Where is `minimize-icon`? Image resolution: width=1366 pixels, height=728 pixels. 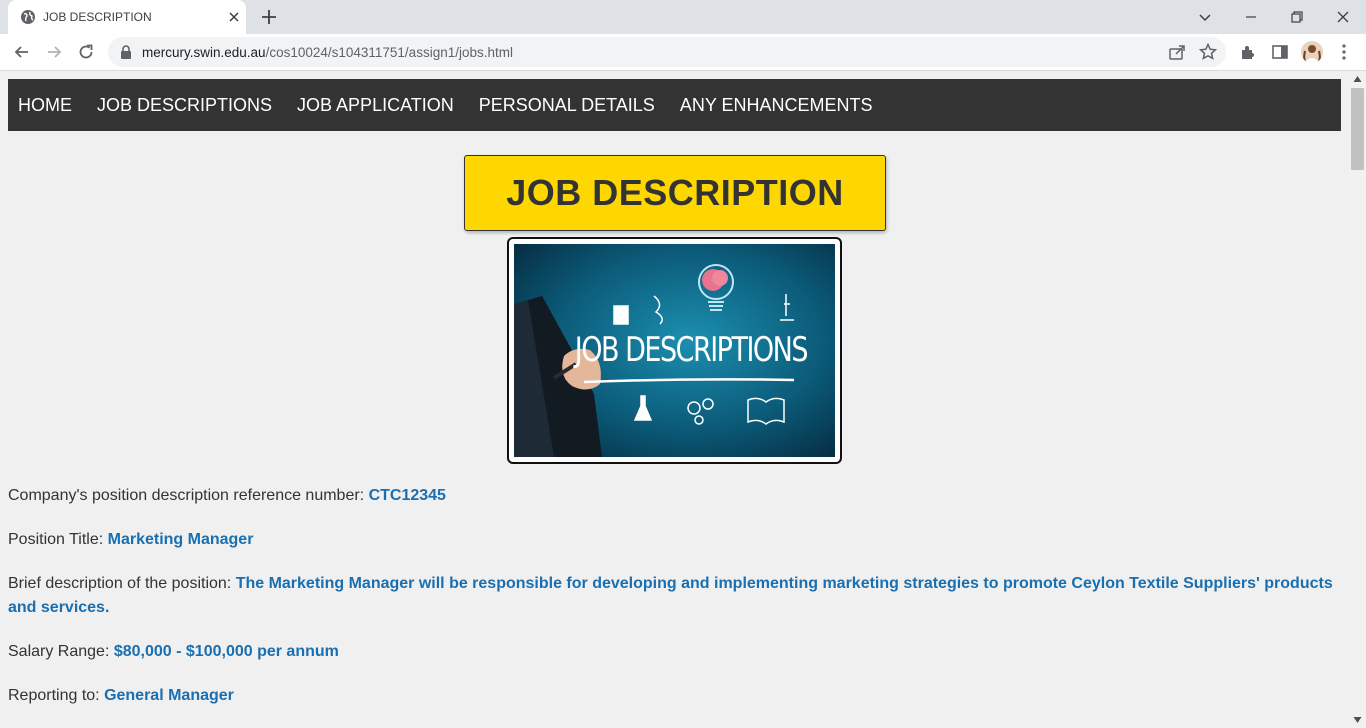 minimize-icon is located at coordinates (1251, 17).